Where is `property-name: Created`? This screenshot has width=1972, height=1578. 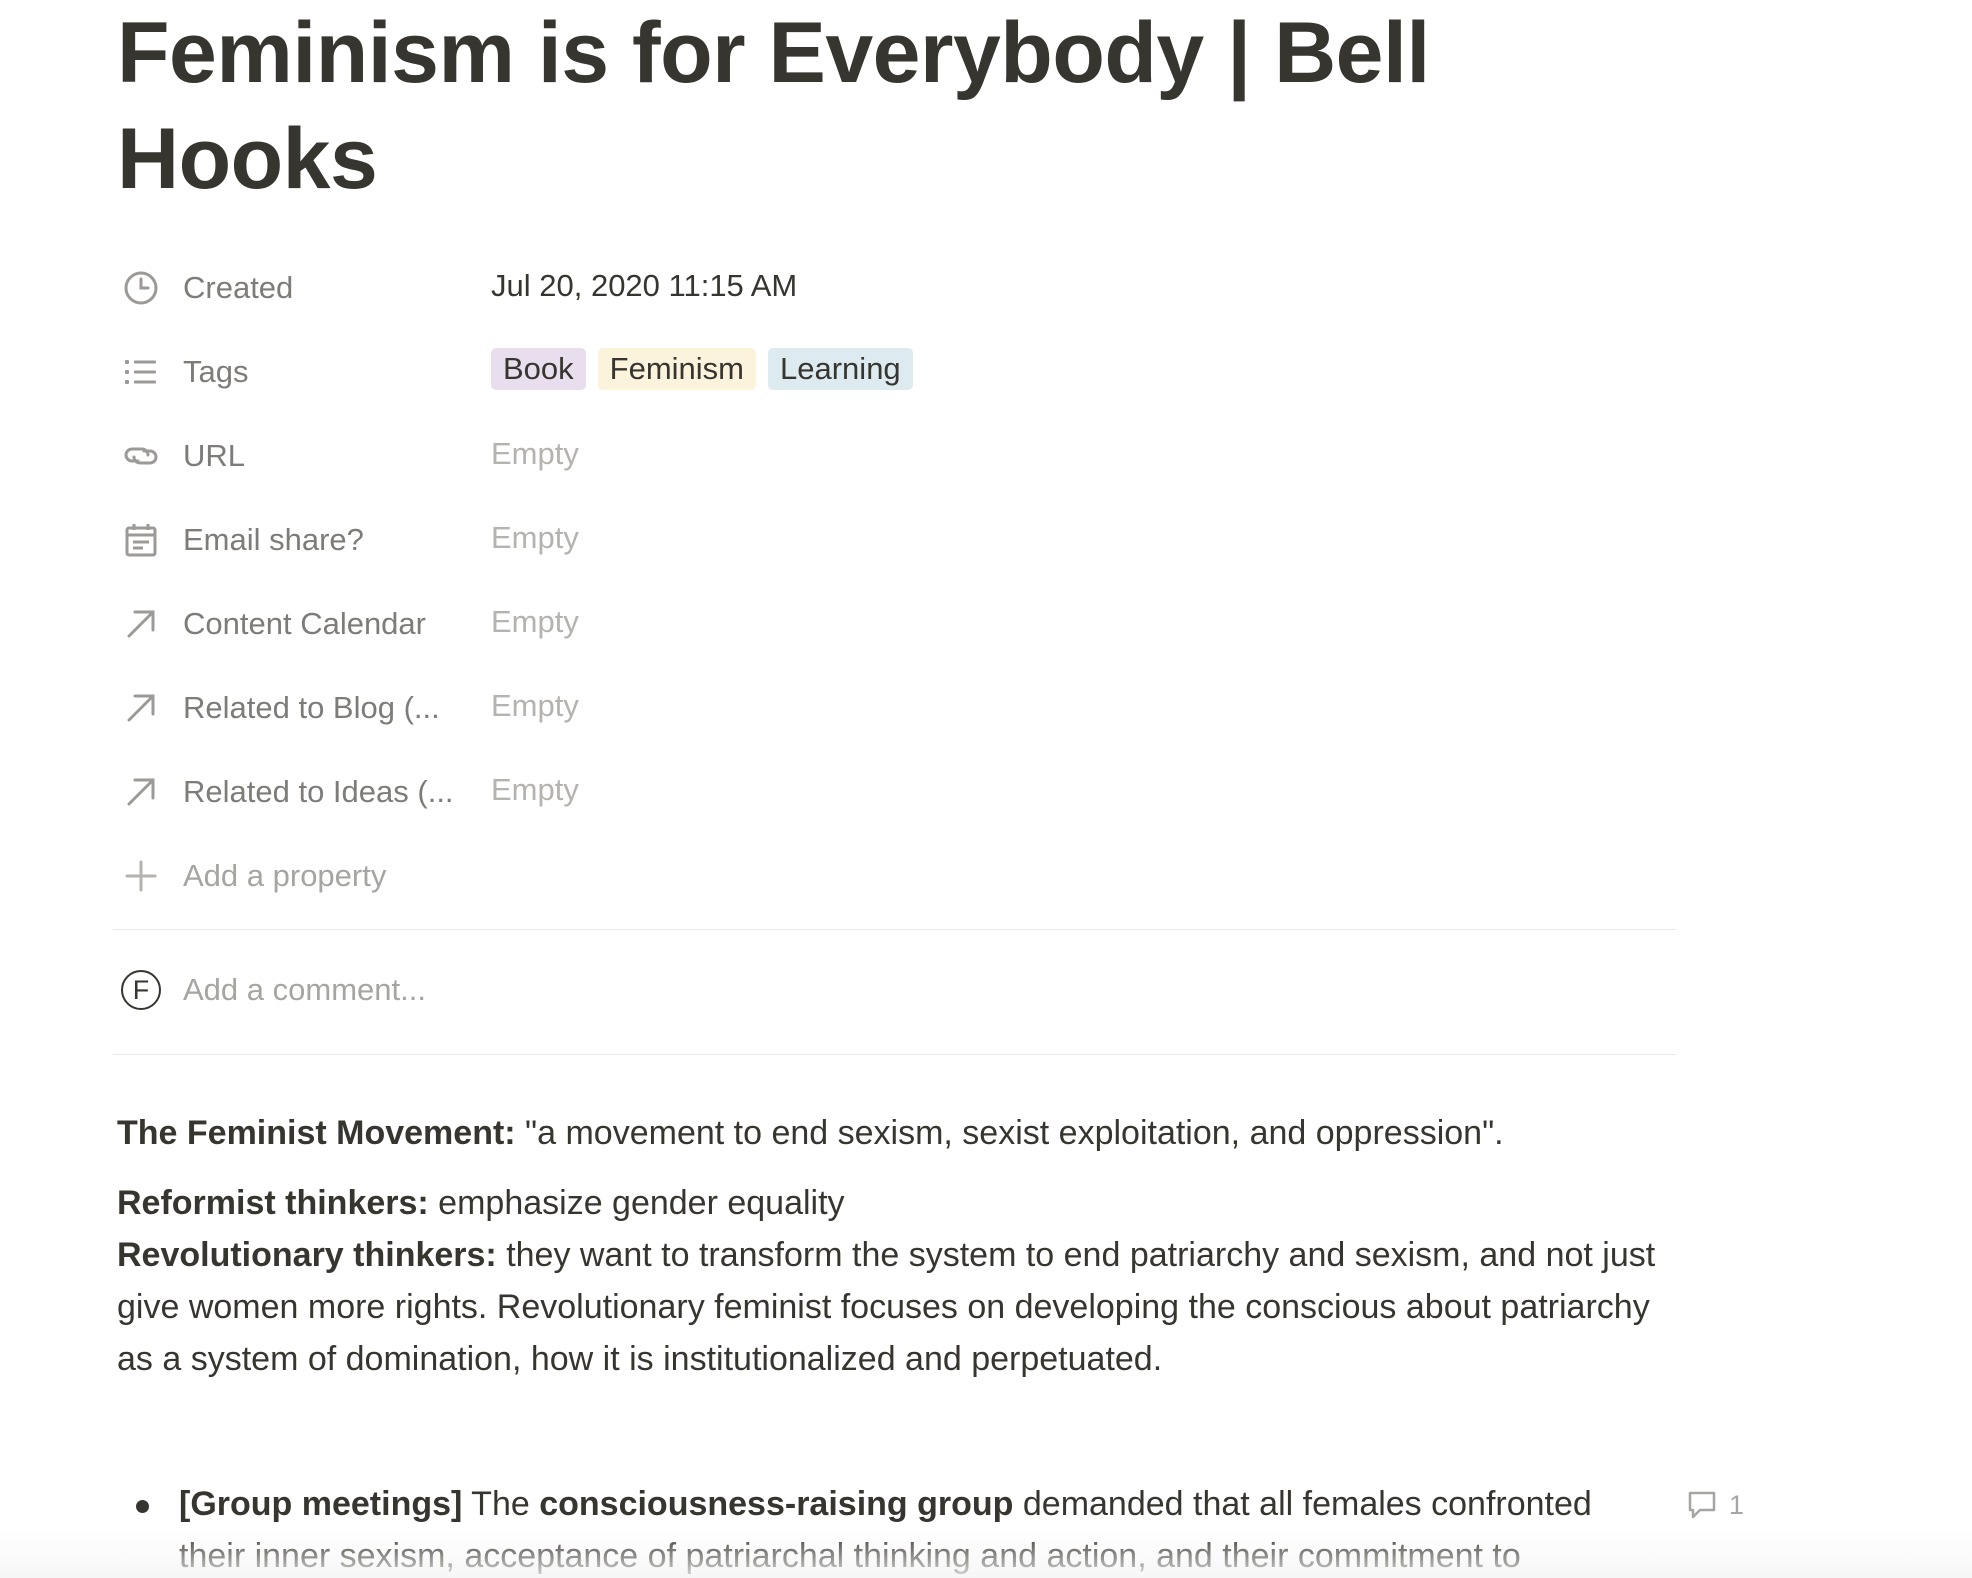 property-name: Created is located at coordinates (238, 287).